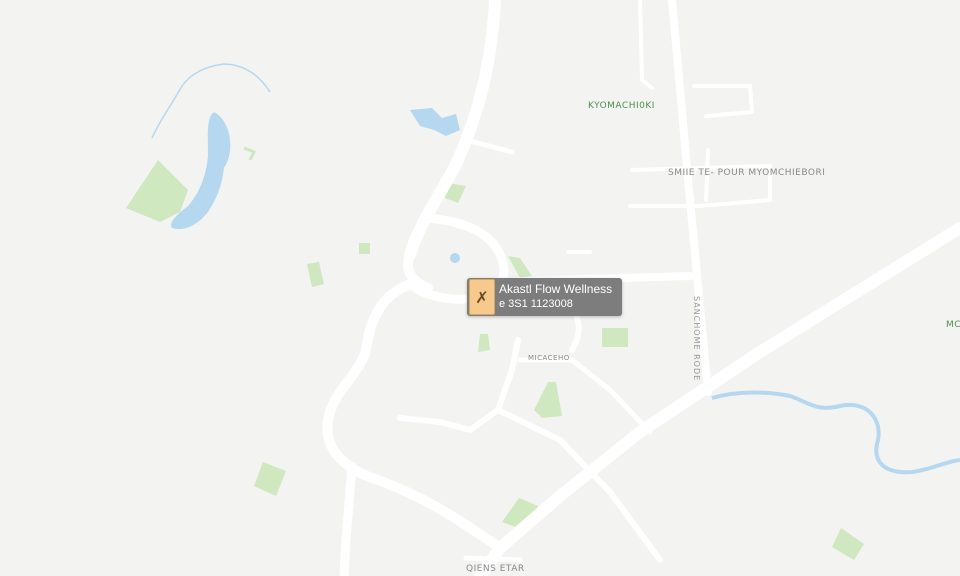 Image resolution: width=960 pixels, height=576 pixels. Describe the element at coordinates (555, 297) in the screenshot. I see `poi-text: Akastl Flow Wellness e 3S1 1123008` at that location.